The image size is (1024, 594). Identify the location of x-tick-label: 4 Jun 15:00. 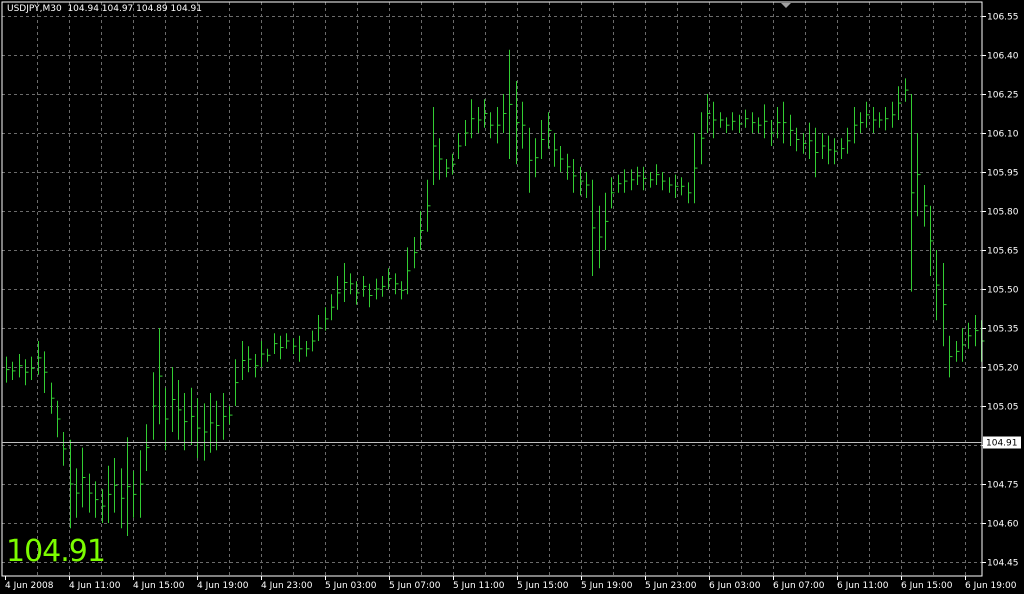
(159, 586).